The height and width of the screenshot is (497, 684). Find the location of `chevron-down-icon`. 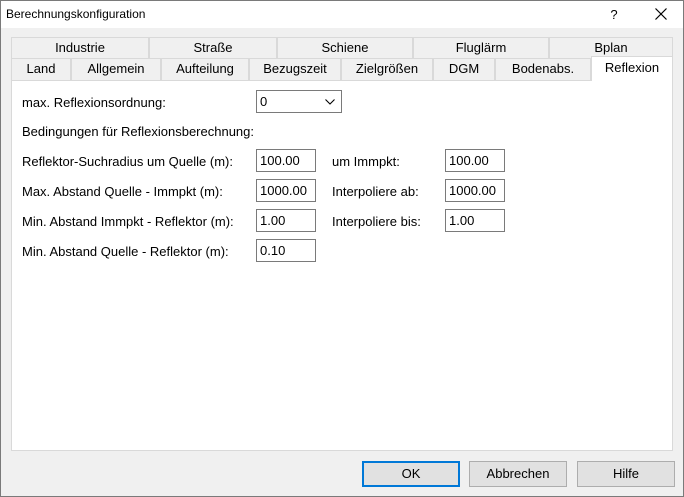

chevron-down-icon is located at coordinates (330, 102).